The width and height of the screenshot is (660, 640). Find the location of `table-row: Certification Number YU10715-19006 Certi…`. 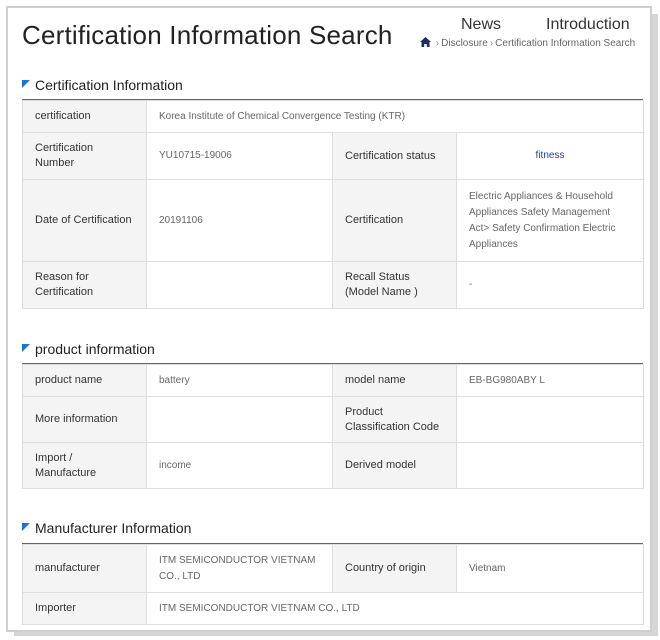

table-row: Certification Number YU10715-19006 Certi… is located at coordinates (333, 156).